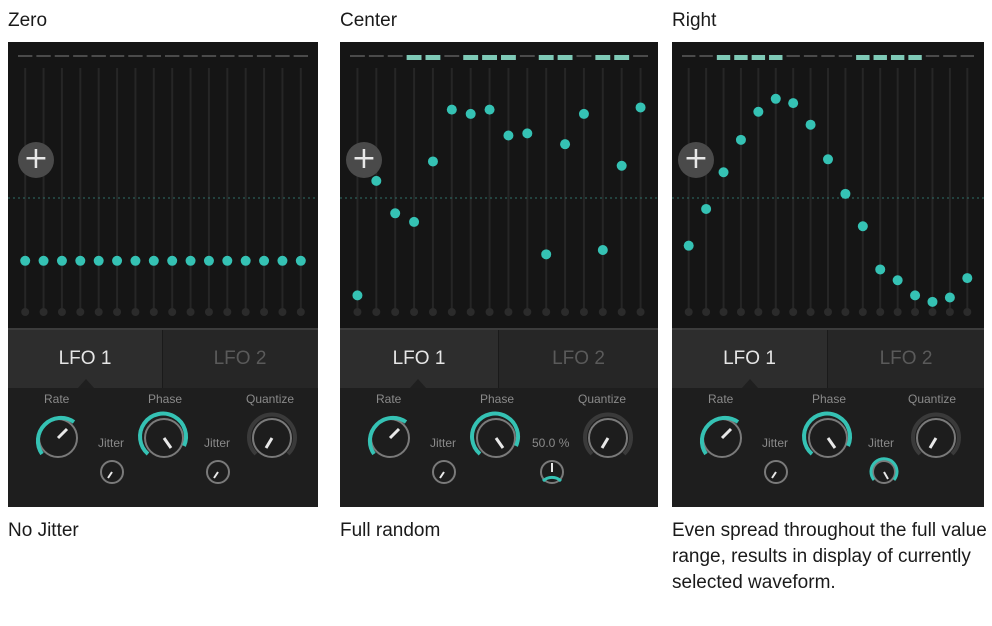 The width and height of the screenshot is (992, 626). I want to click on caption: No Jitter, so click(43, 530).